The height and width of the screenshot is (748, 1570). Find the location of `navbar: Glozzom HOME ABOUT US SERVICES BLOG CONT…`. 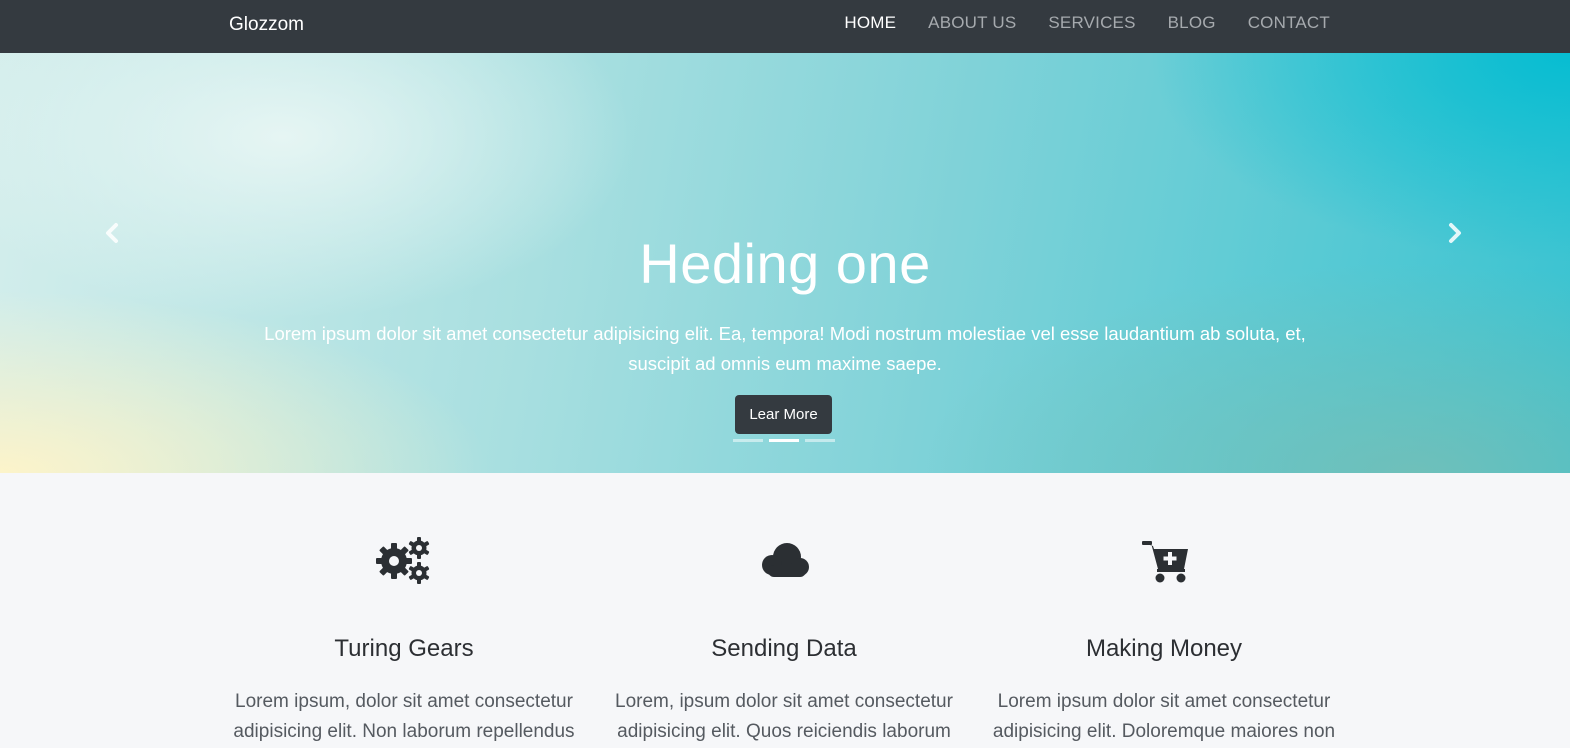

navbar: Glozzom HOME ABOUT US SERVICES BLOG CONT… is located at coordinates (785, 26).